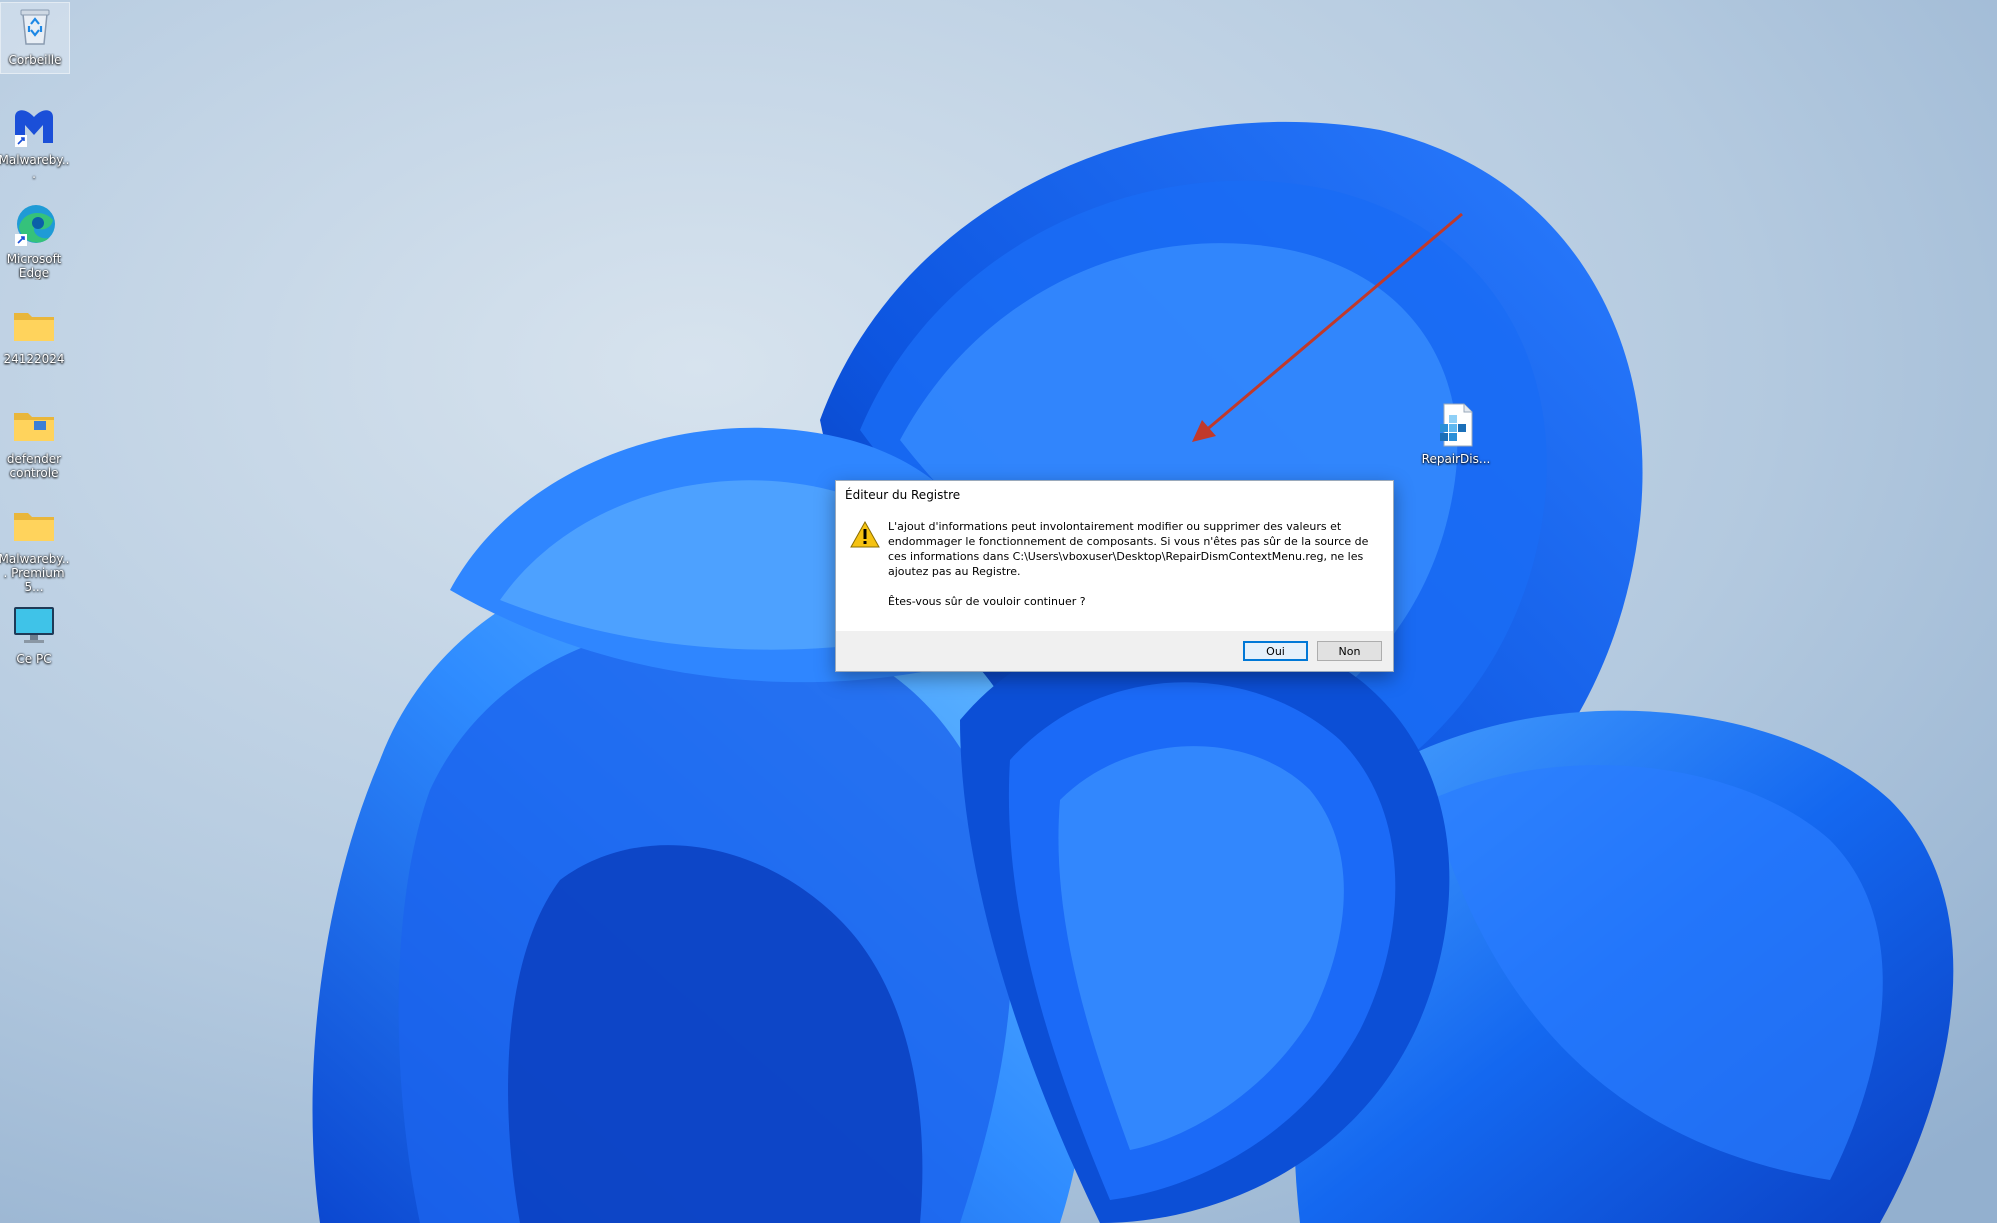 This screenshot has height=1223, width=1997. What do you see at coordinates (903, 495) in the screenshot?
I see `dialog-title: Éditeur du Registre` at bounding box center [903, 495].